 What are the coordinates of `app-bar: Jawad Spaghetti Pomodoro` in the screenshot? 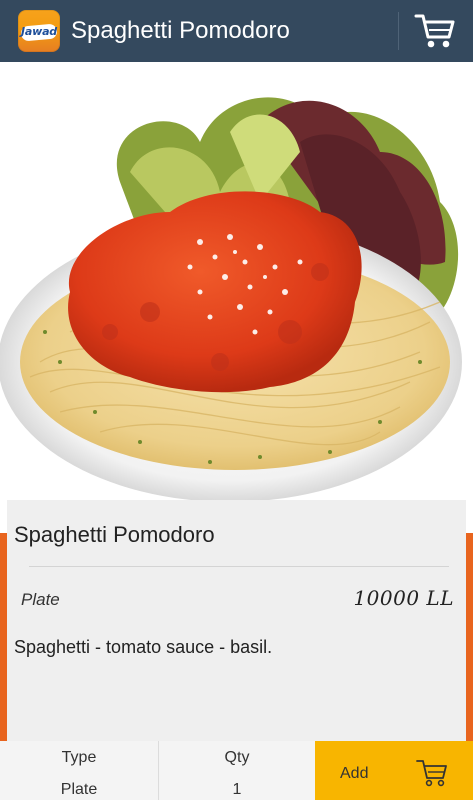 It's located at (236, 31).